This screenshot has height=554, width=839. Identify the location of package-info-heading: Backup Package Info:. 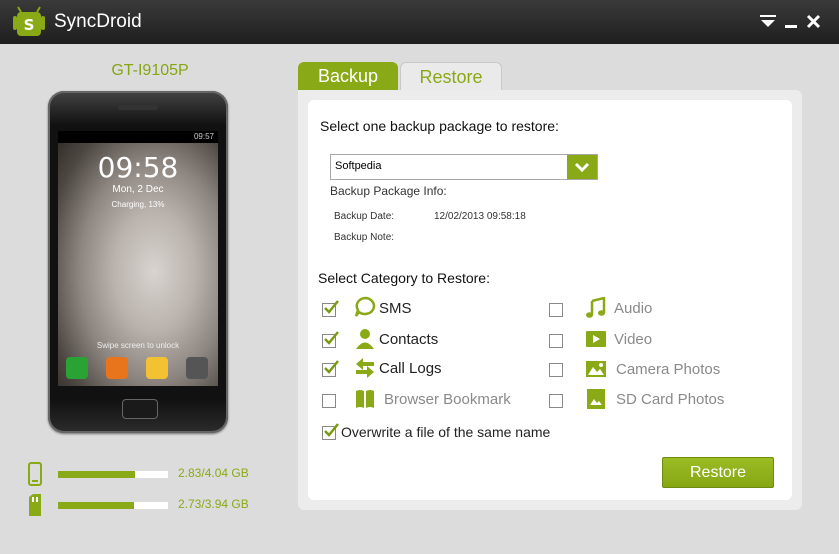
(388, 191).